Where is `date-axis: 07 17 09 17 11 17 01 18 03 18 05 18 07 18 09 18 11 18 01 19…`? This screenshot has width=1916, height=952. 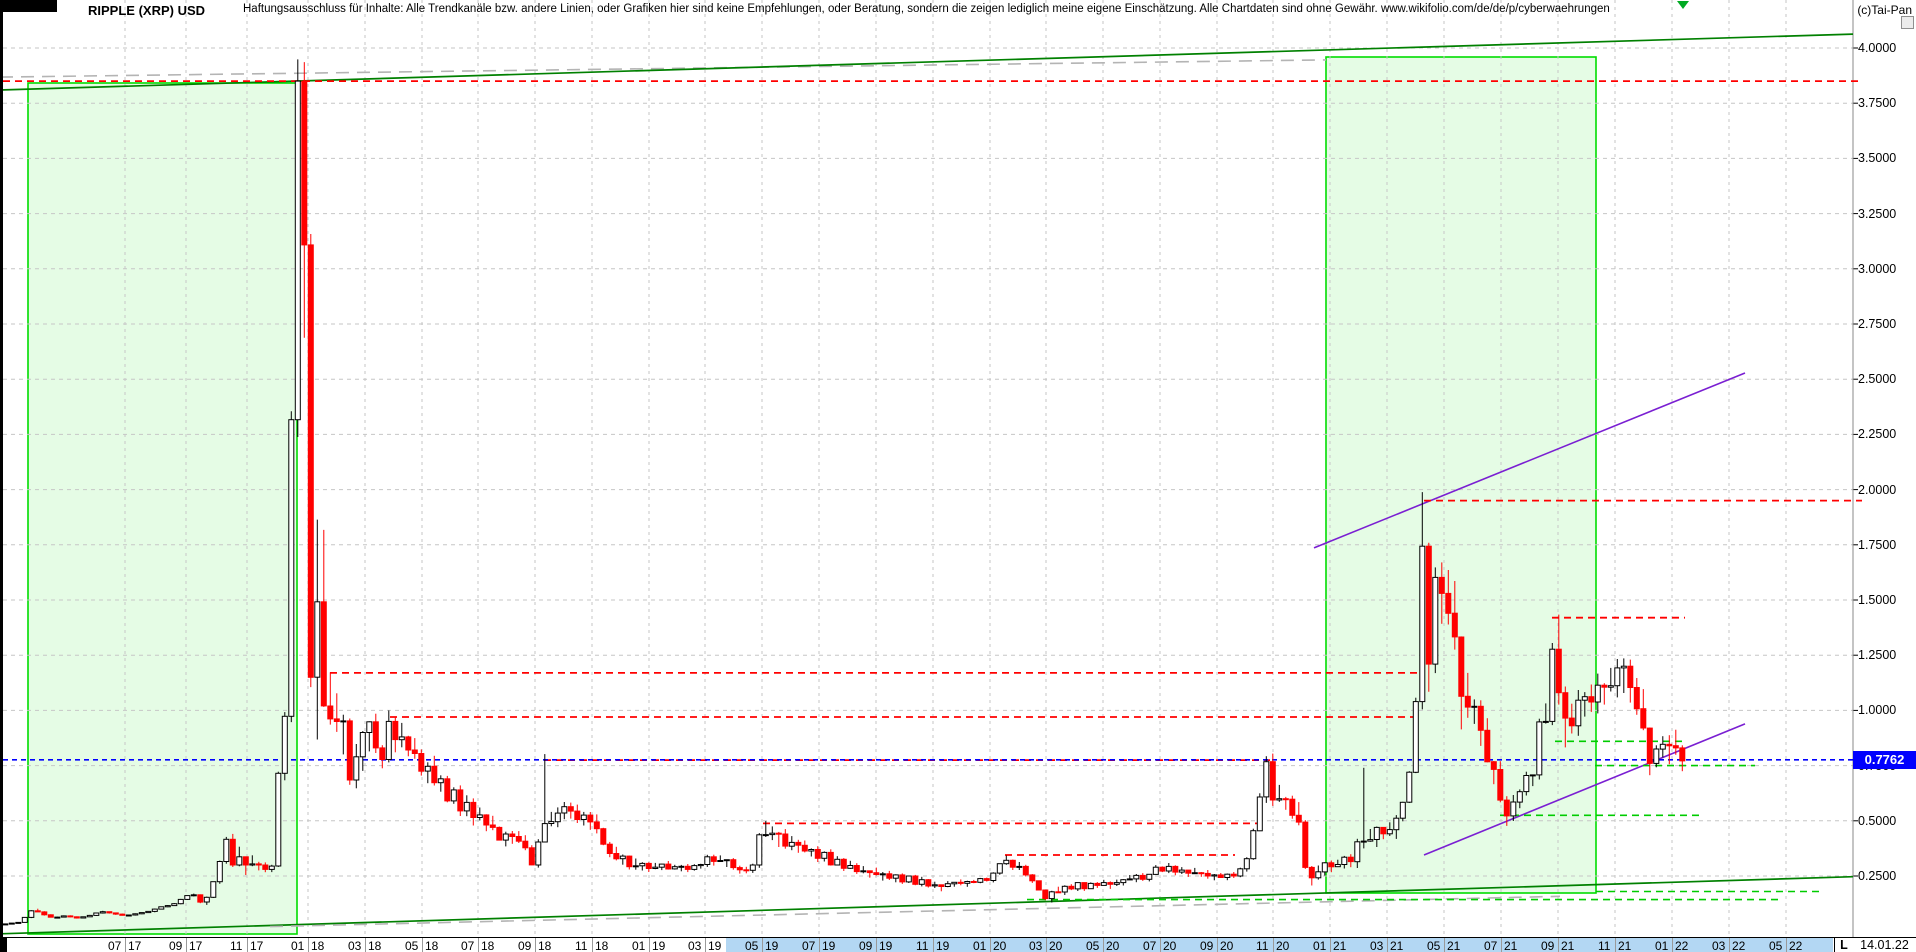 date-axis: 07 17 09 17 11 17 01 18 03 18 05 18 07 18 09 18 11 18 01 19… is located at coordinates (958, 944).